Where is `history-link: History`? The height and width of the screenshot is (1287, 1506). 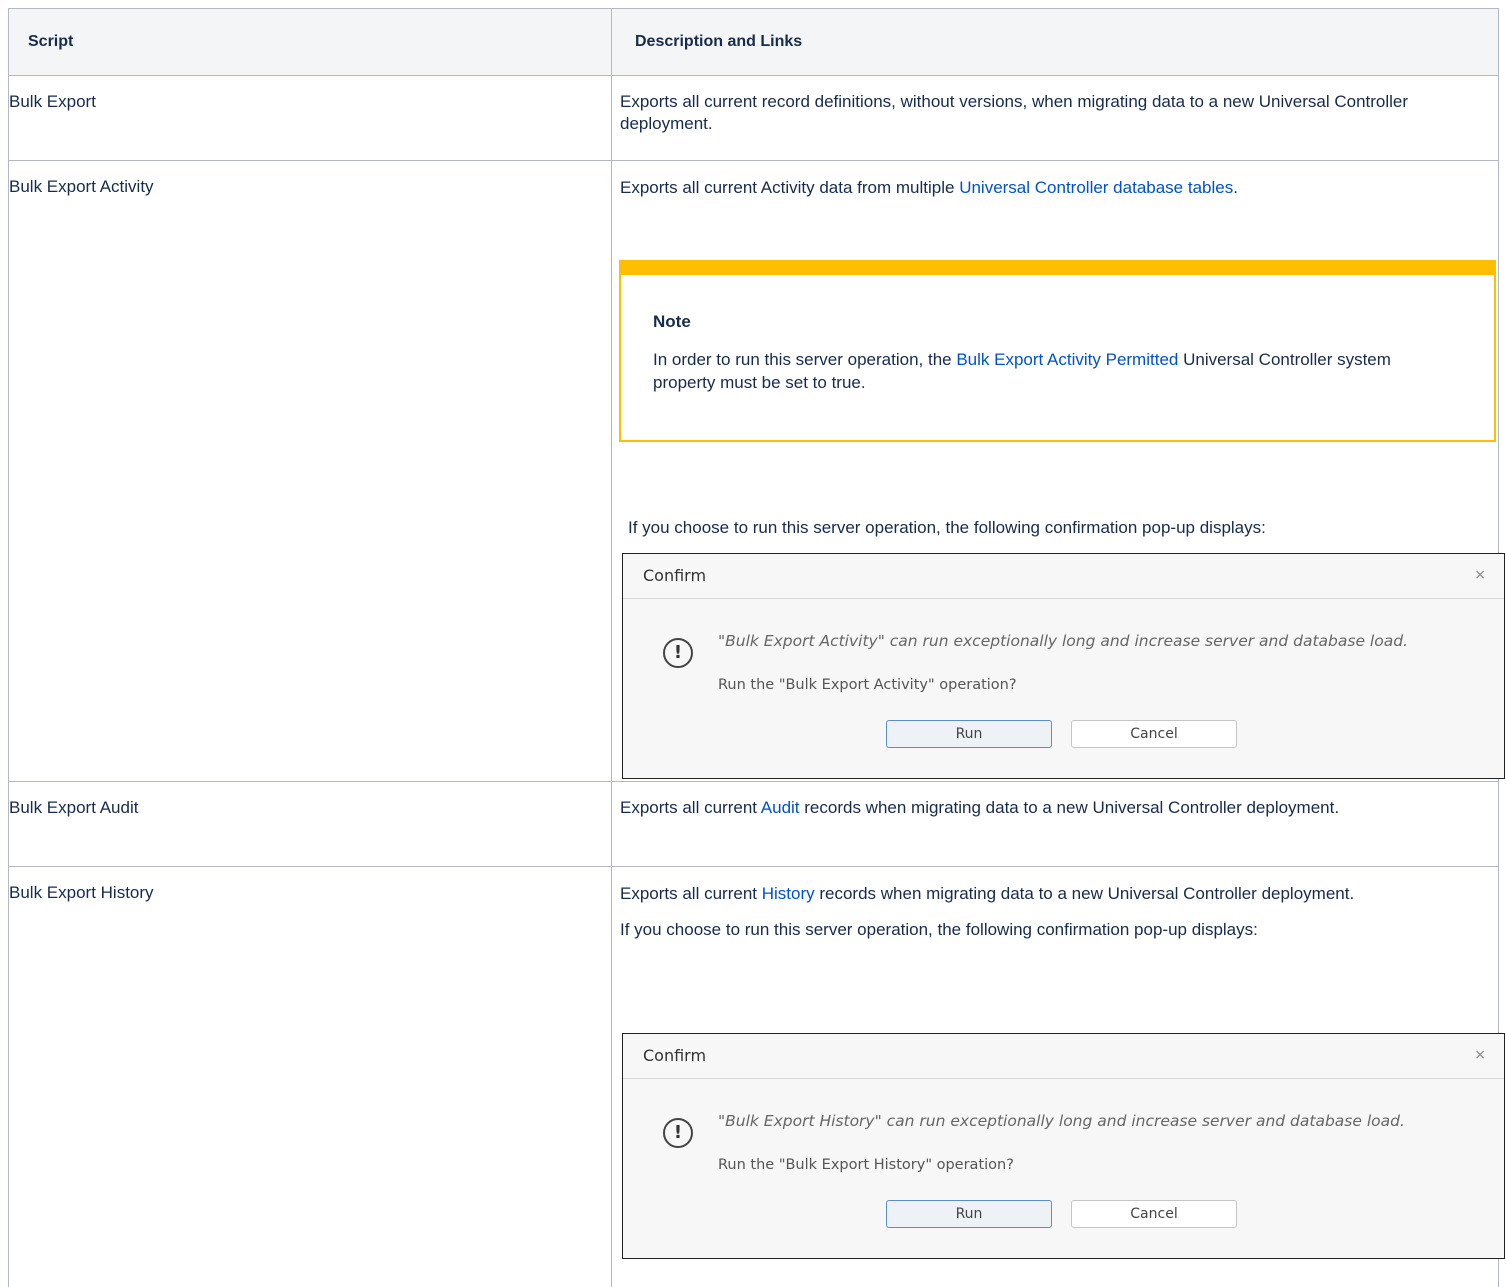
history-link: History is located at coordinates (788, 893).